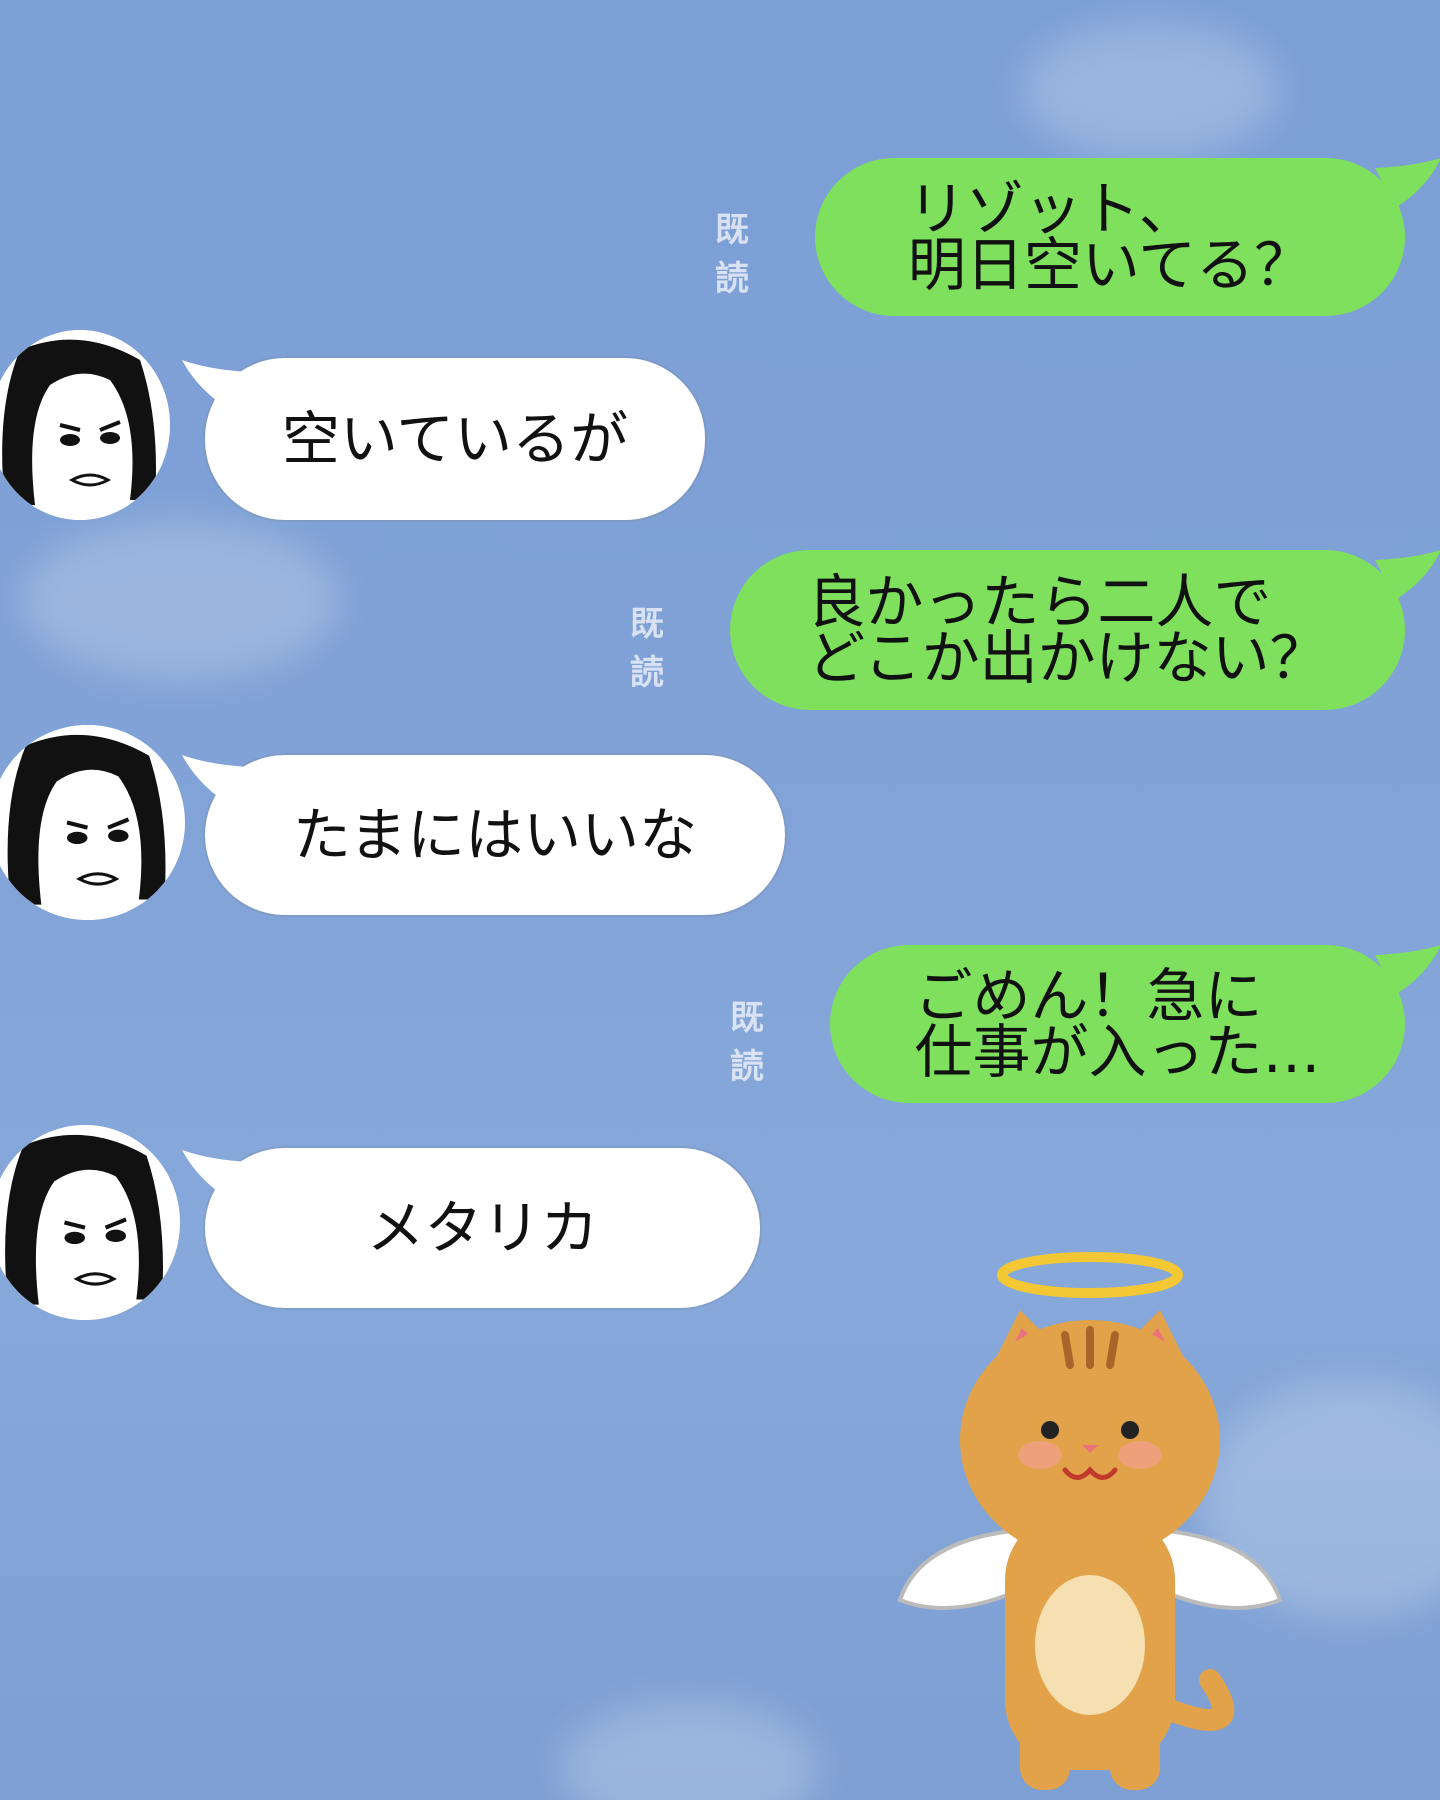 The height and width of the screenshot is (1800, 1440). I want to click on message-bubble: 空いているが, so click(455, 439).